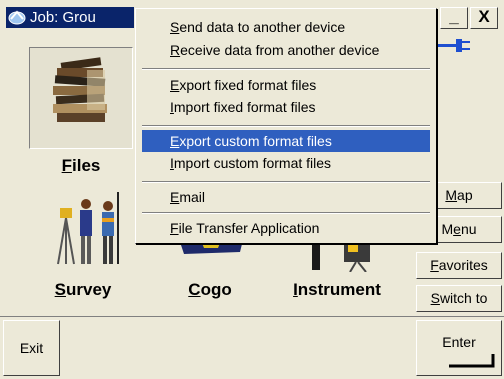 The width and height of the screenshot is (504, 379). Describe the element at coordinates (459, 298) in the screenshot. I see `switch-to-button: Switch to` at that location.